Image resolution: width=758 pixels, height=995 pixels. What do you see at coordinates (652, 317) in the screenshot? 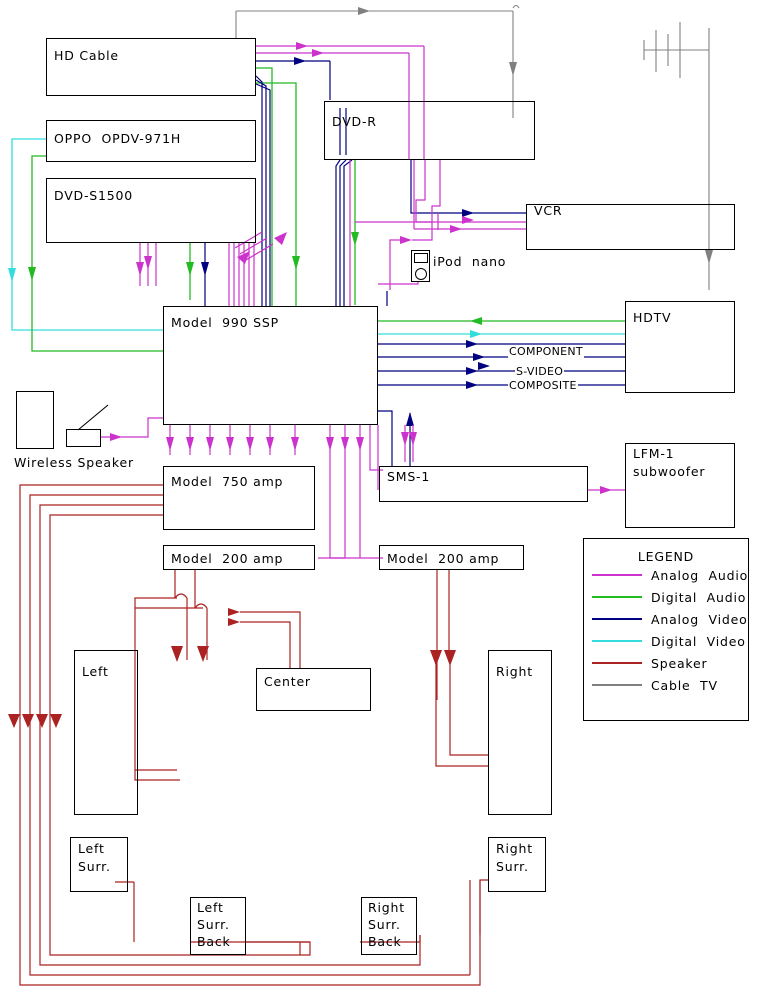
I see `device-hdtv-label: HDTV` at bounding box center [652, 317].